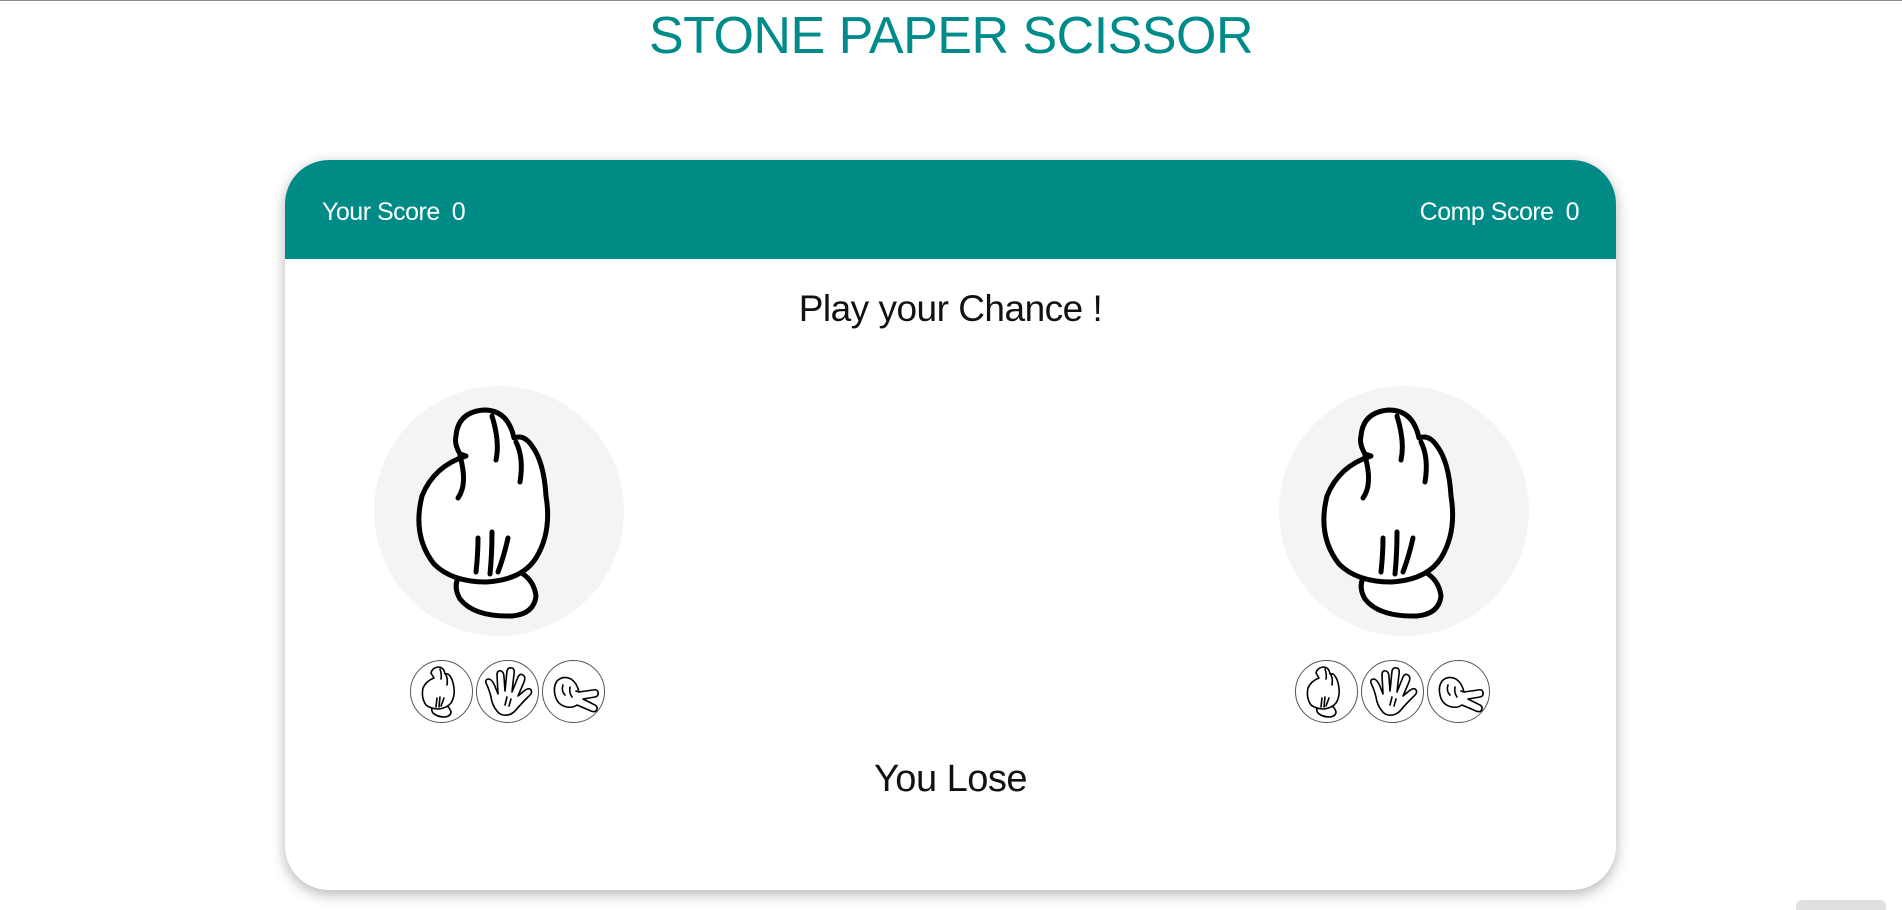 This screenshot has height=910, width=1902. What do you see at coordinates (1841, 905) in the screenshot?
I see `scroll-tab` at bounding box center [1841, 905].